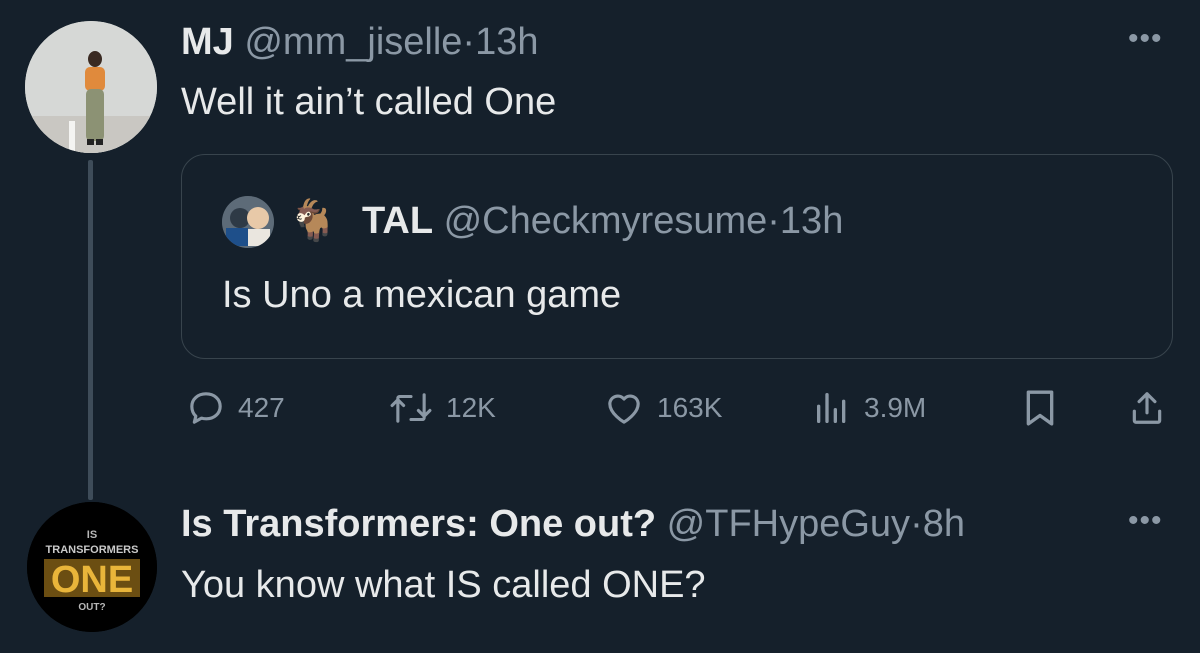 The image size is (1200, 653). I want to click on reply-icon, so click(206, 408).